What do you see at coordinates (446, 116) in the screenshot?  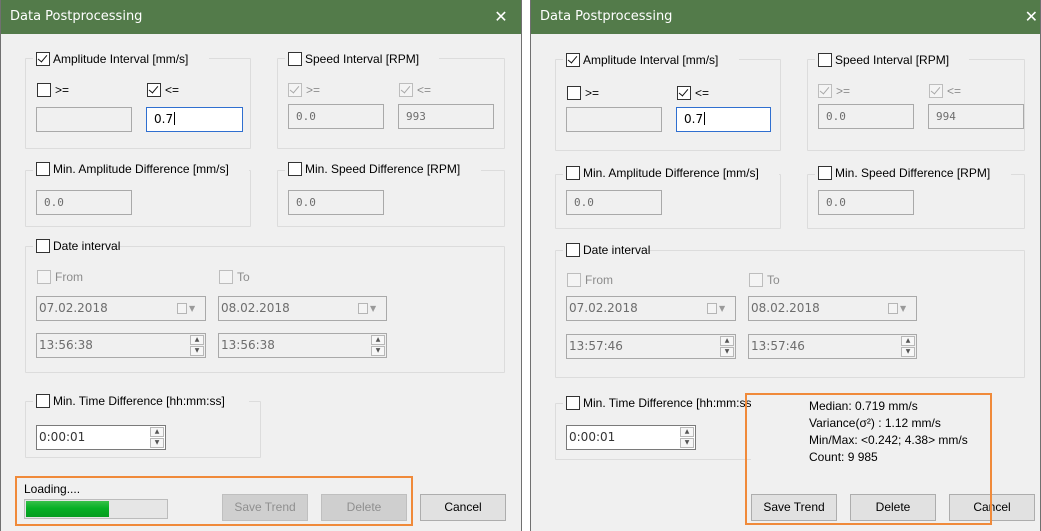 I see `speed-le-input: 993` at bounding box center [446, 116].